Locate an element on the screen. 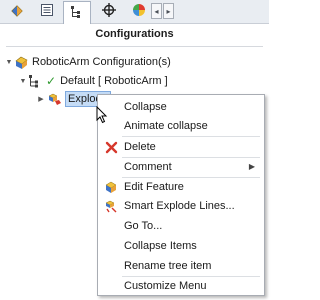 Image resolution: width=320 pixels, height=300 pixels. menu-item-rename-tree-item: Rename tree item is located at coordinates (181, 266).